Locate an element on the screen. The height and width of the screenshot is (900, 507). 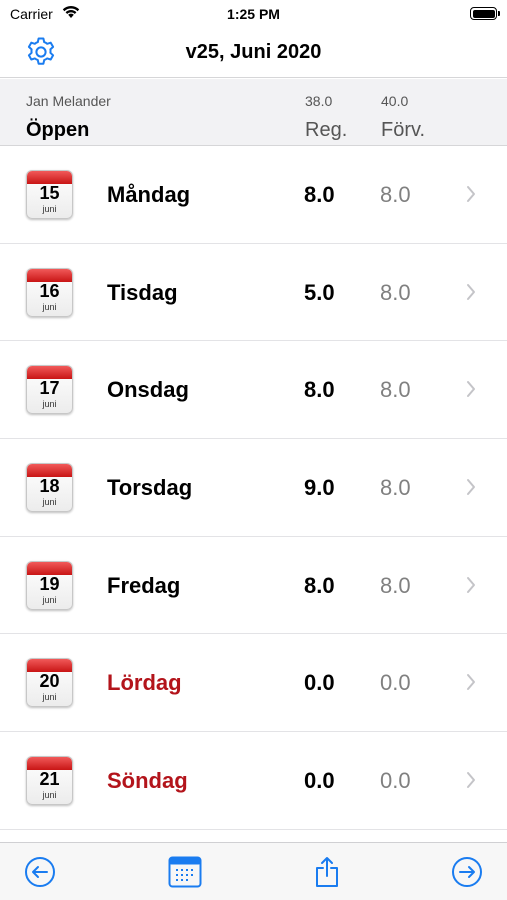
date-number: 16 is located at coordinates (49, 290).